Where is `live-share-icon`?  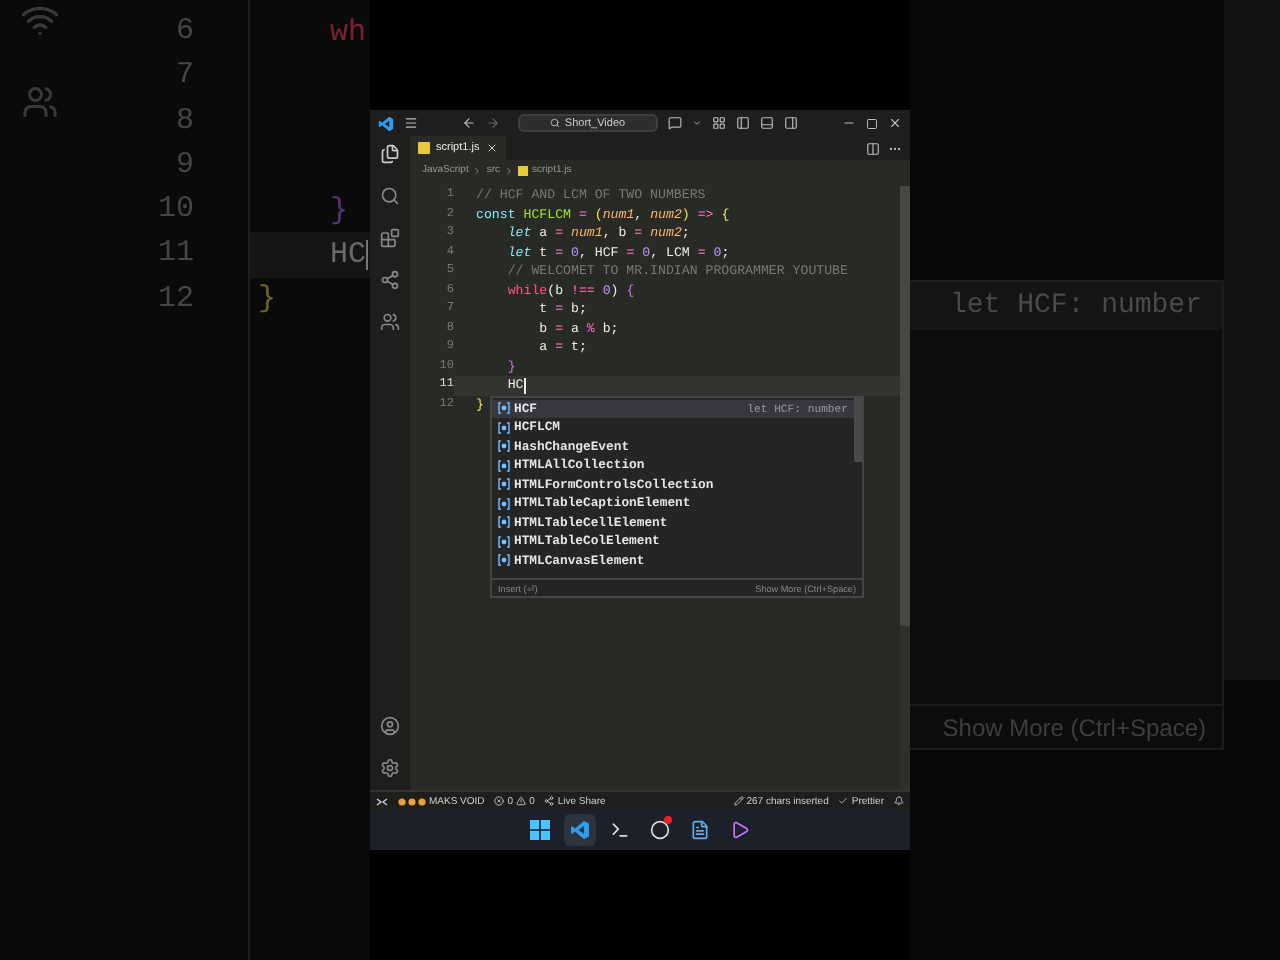
live-share-icon is located at coordinates (549, 801).